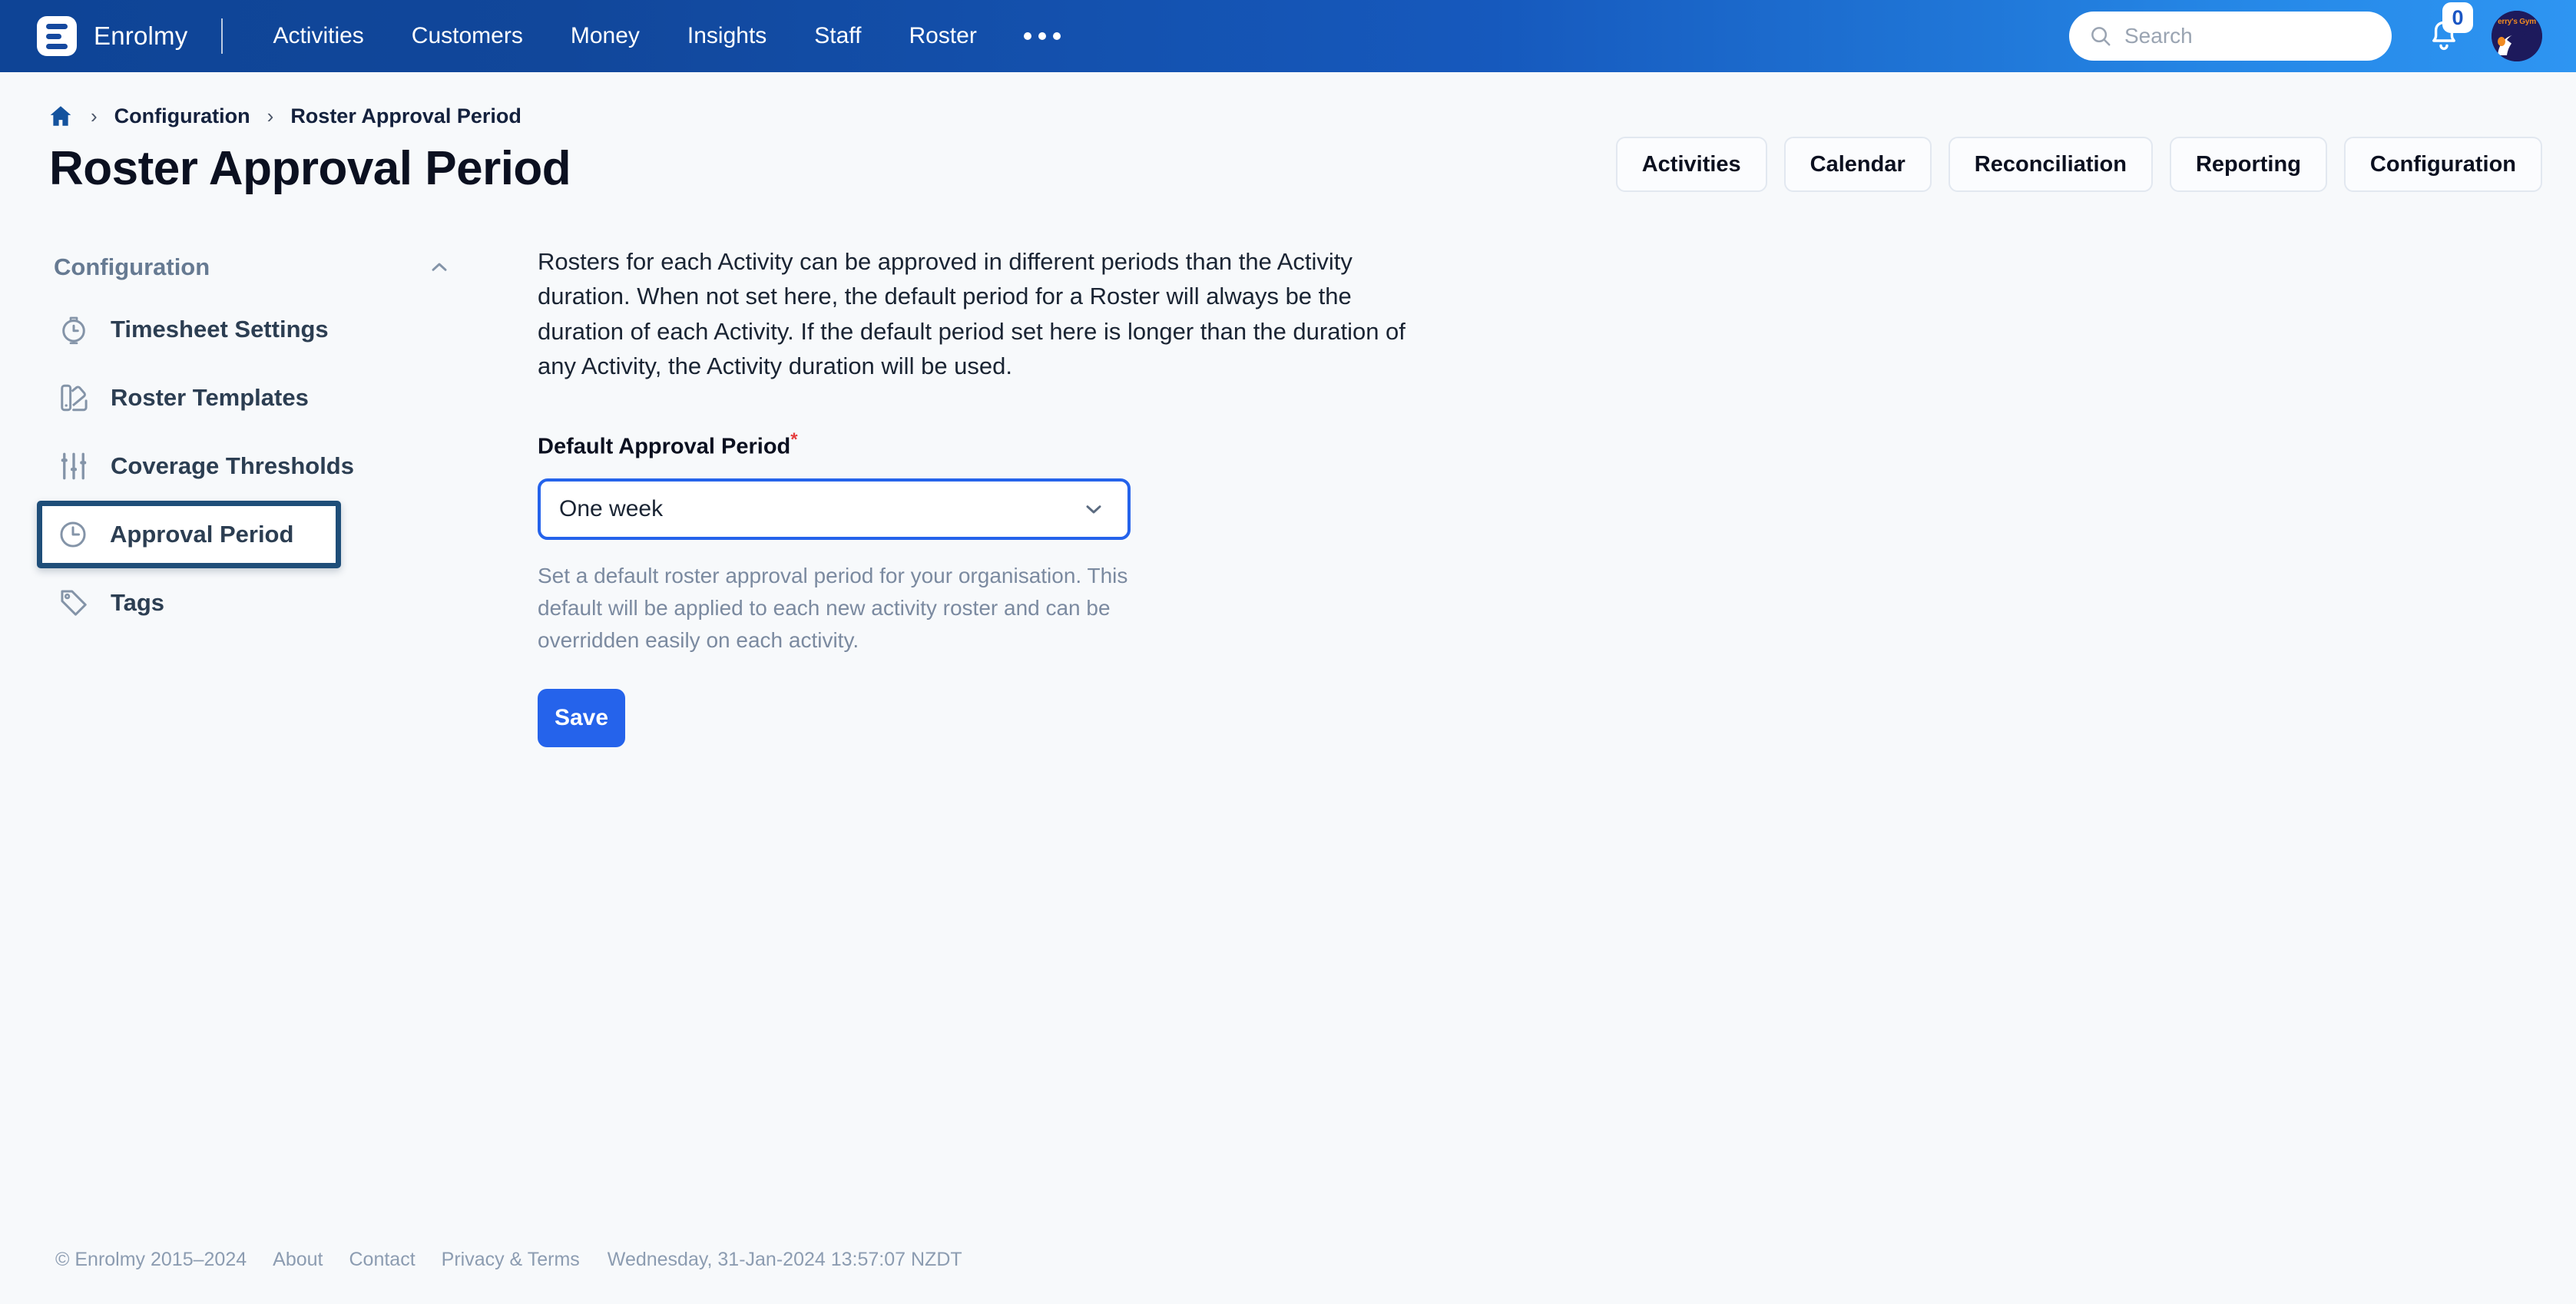 The width and height of the screenshot is (2576, 1304). Describe the element at coordinates (74, 466) in the screenshot. I see `sliders-icon` at that location.